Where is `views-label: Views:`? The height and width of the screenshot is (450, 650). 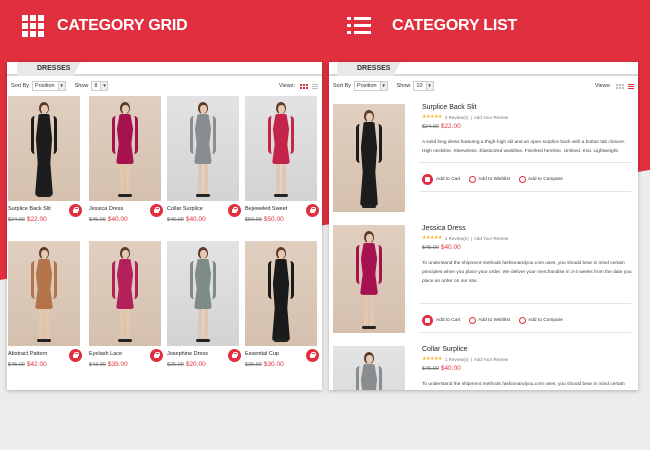
views-label: Views: is located at coordinates (286, 86).